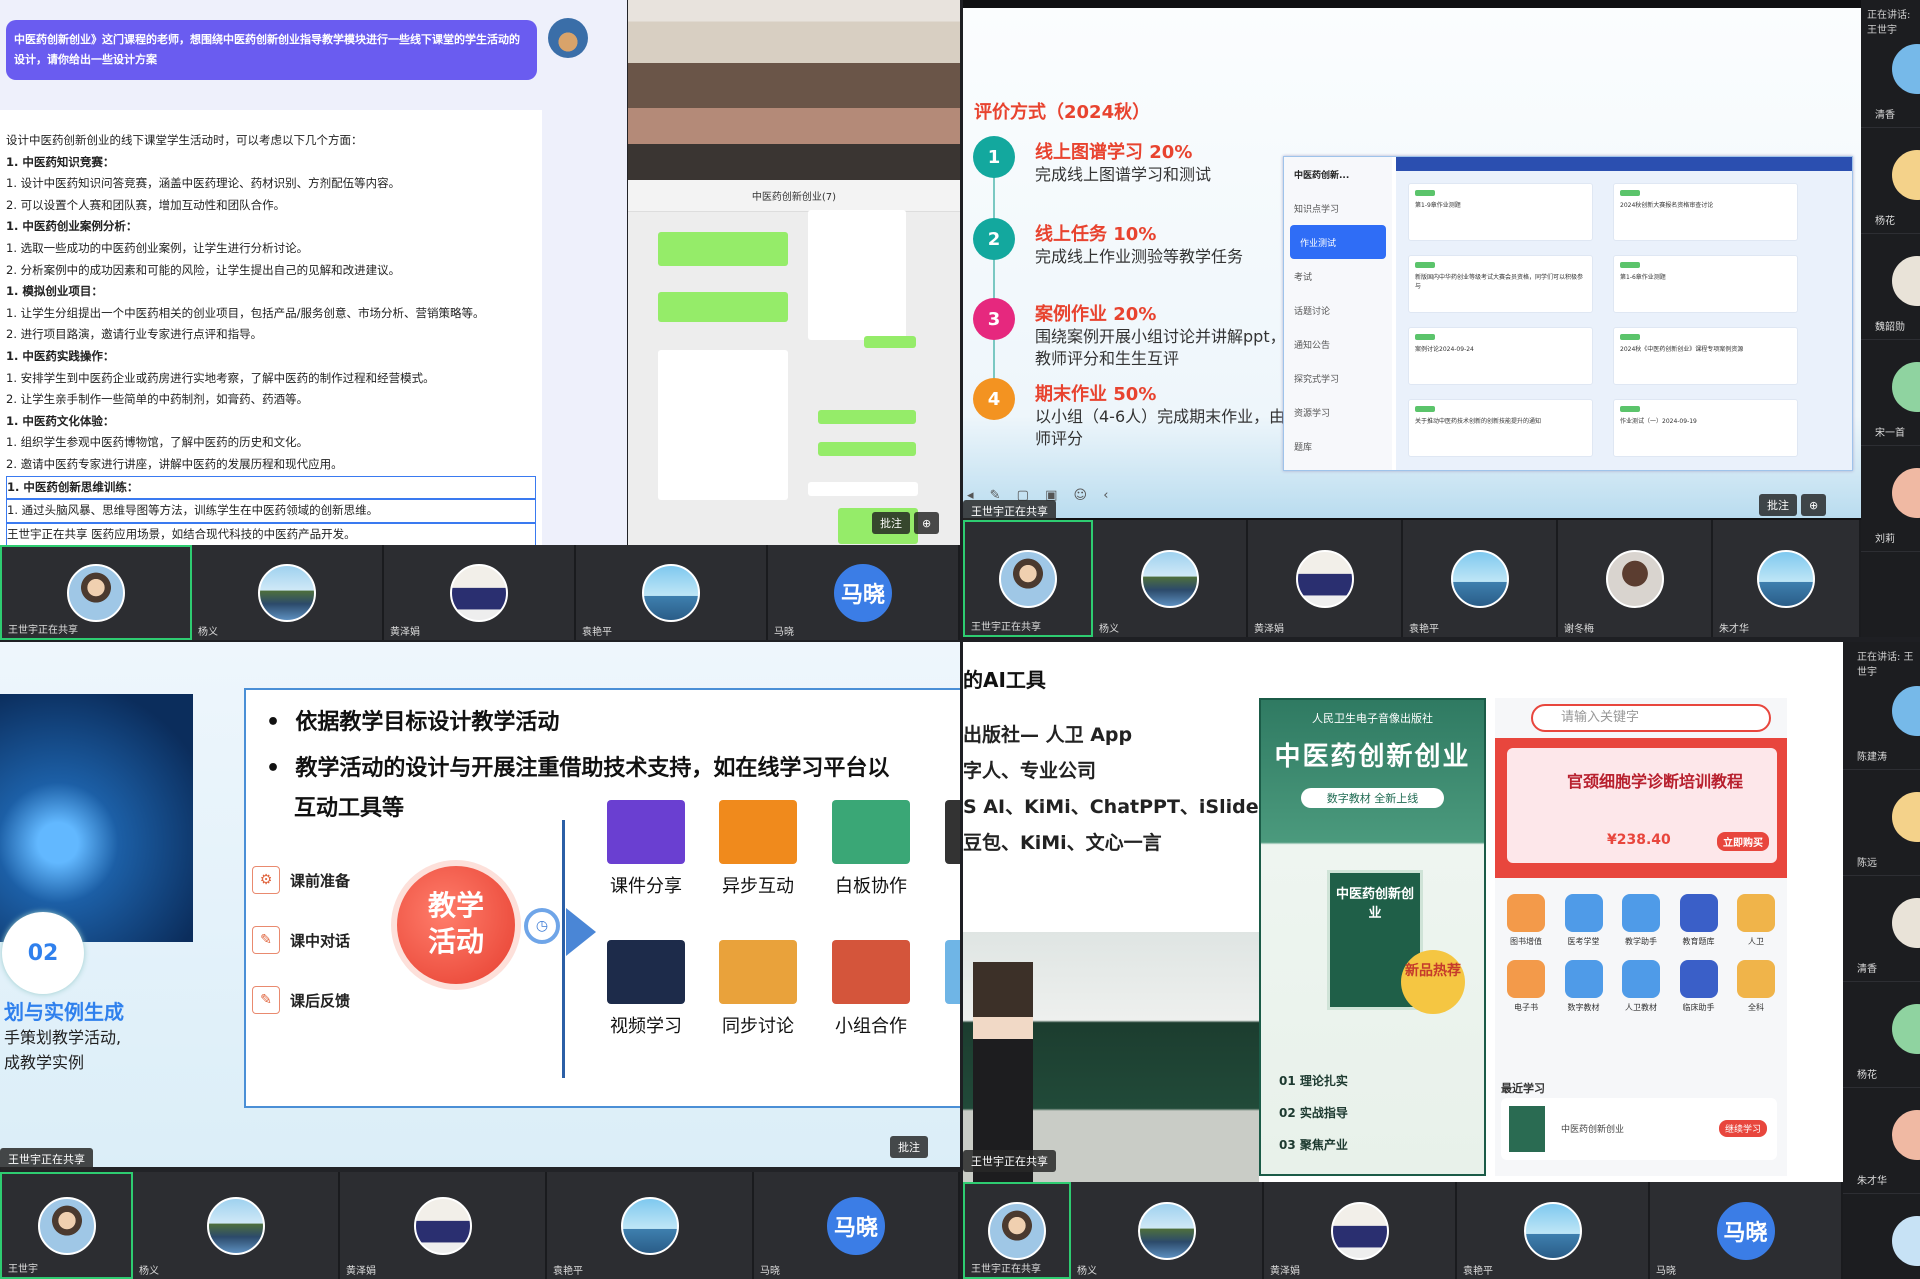  I want to click on sidebar-participant: 宋一首, so click(1890, 393).